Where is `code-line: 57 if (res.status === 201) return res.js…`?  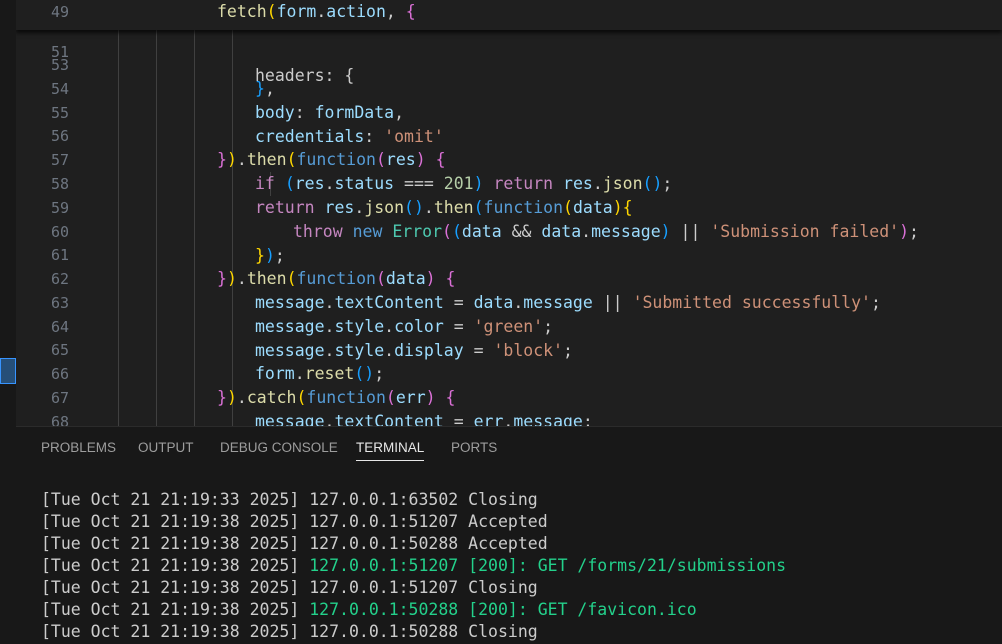
code-line: 57 if (res.status === 201) return res.js… is located at coordinates (509, 158).